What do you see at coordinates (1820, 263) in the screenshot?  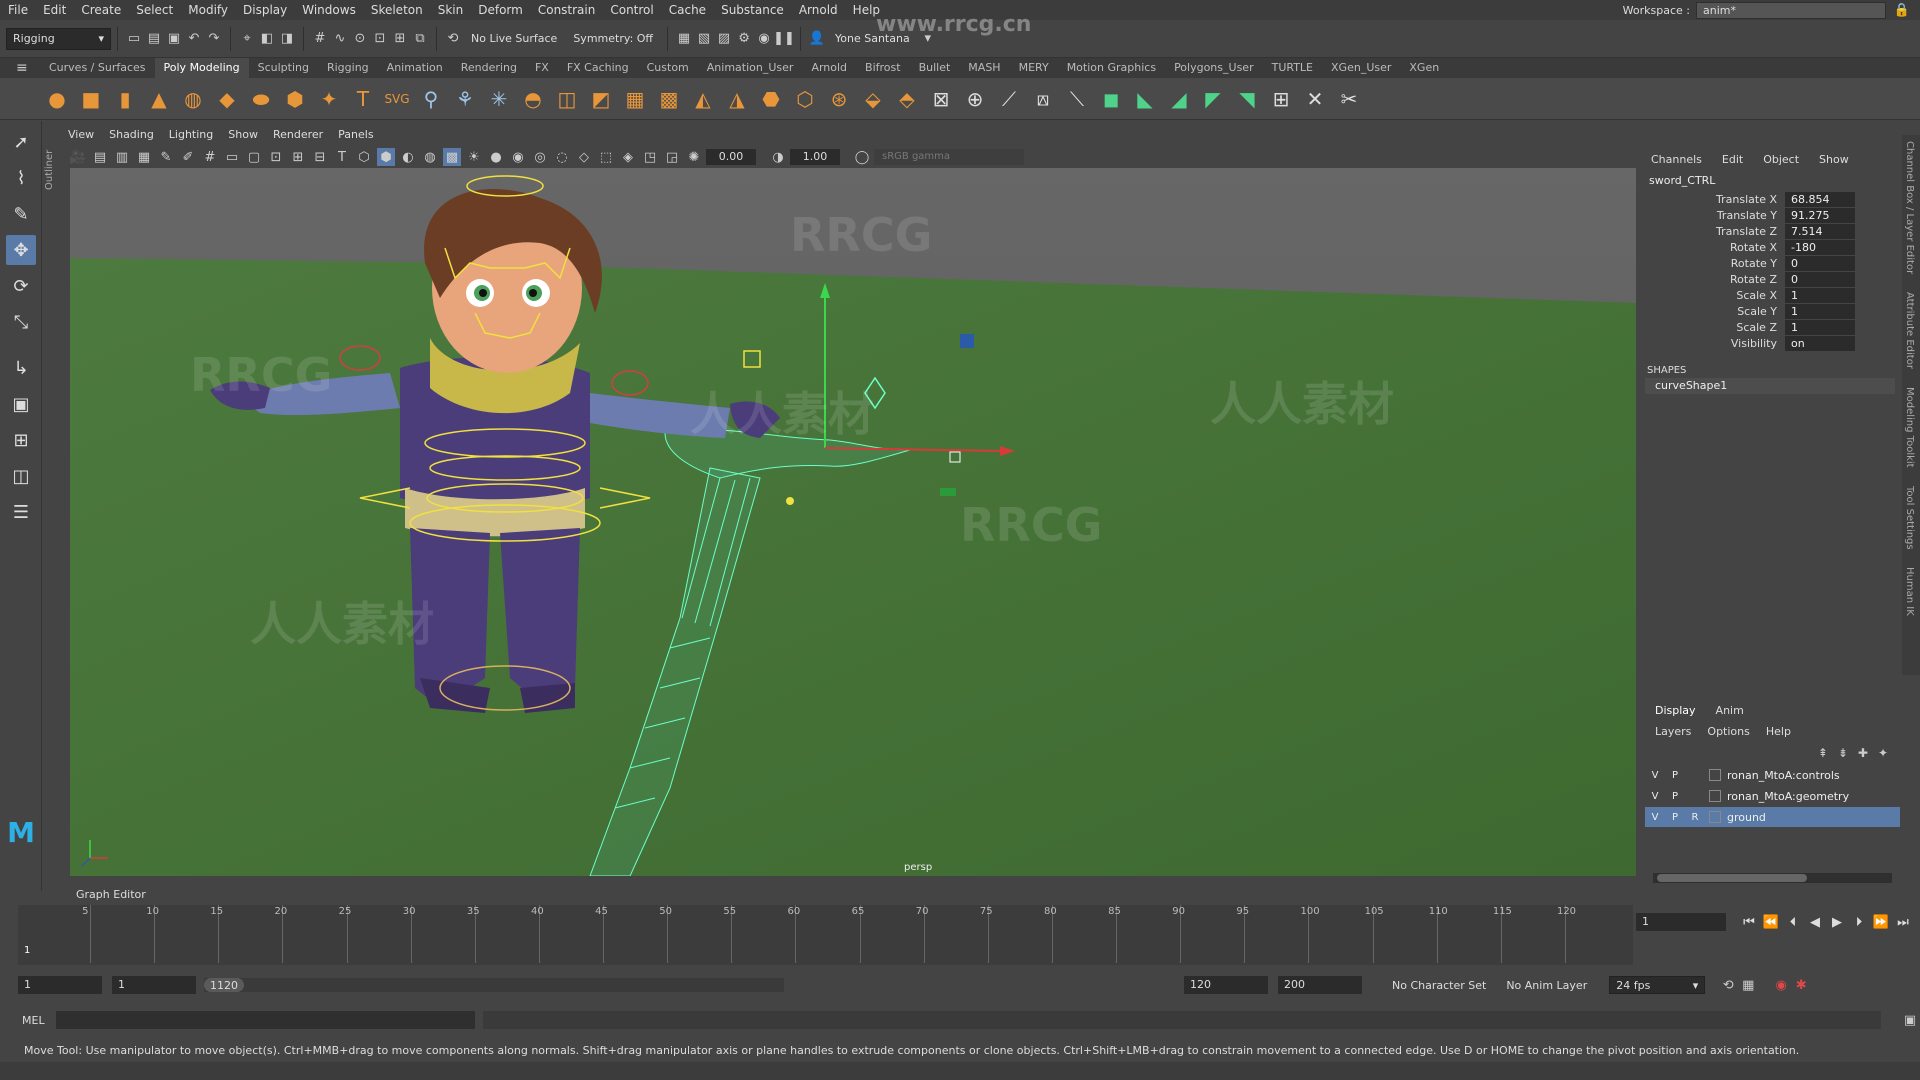 I see `attribute-value: 0` at bounding box center [1820, 263].